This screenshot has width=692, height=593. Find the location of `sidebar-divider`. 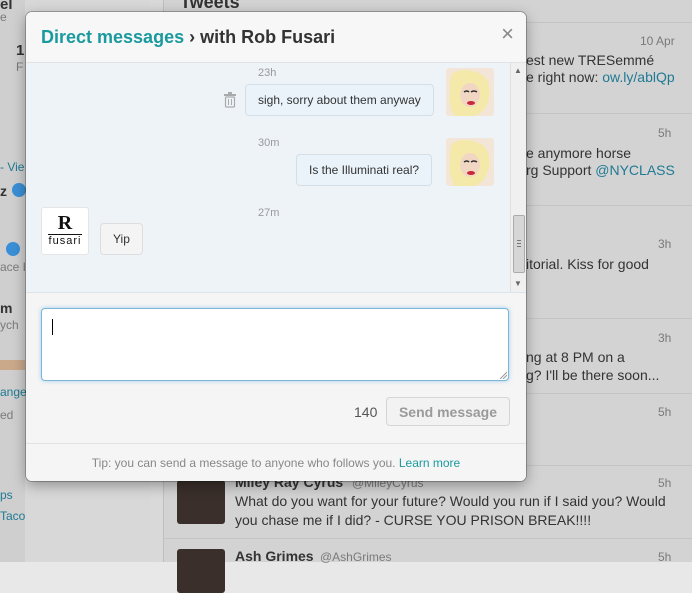

sidebar-divider is located at coordinates (12, 365).